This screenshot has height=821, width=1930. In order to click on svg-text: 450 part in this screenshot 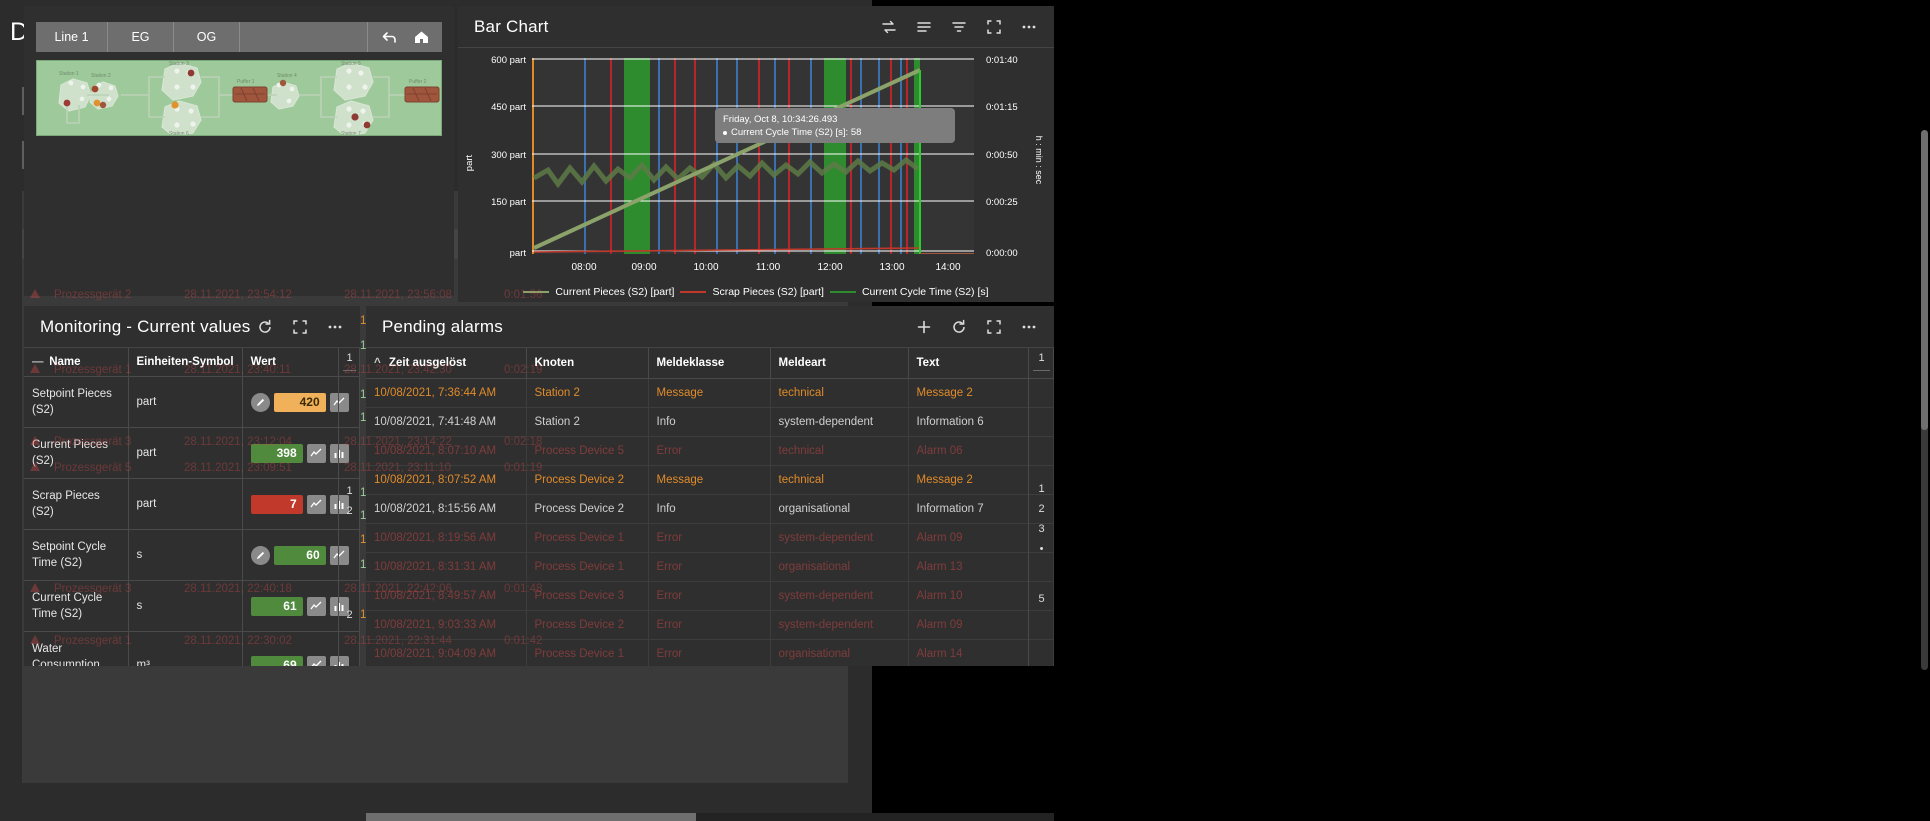, I will do `click(508, 107)`.